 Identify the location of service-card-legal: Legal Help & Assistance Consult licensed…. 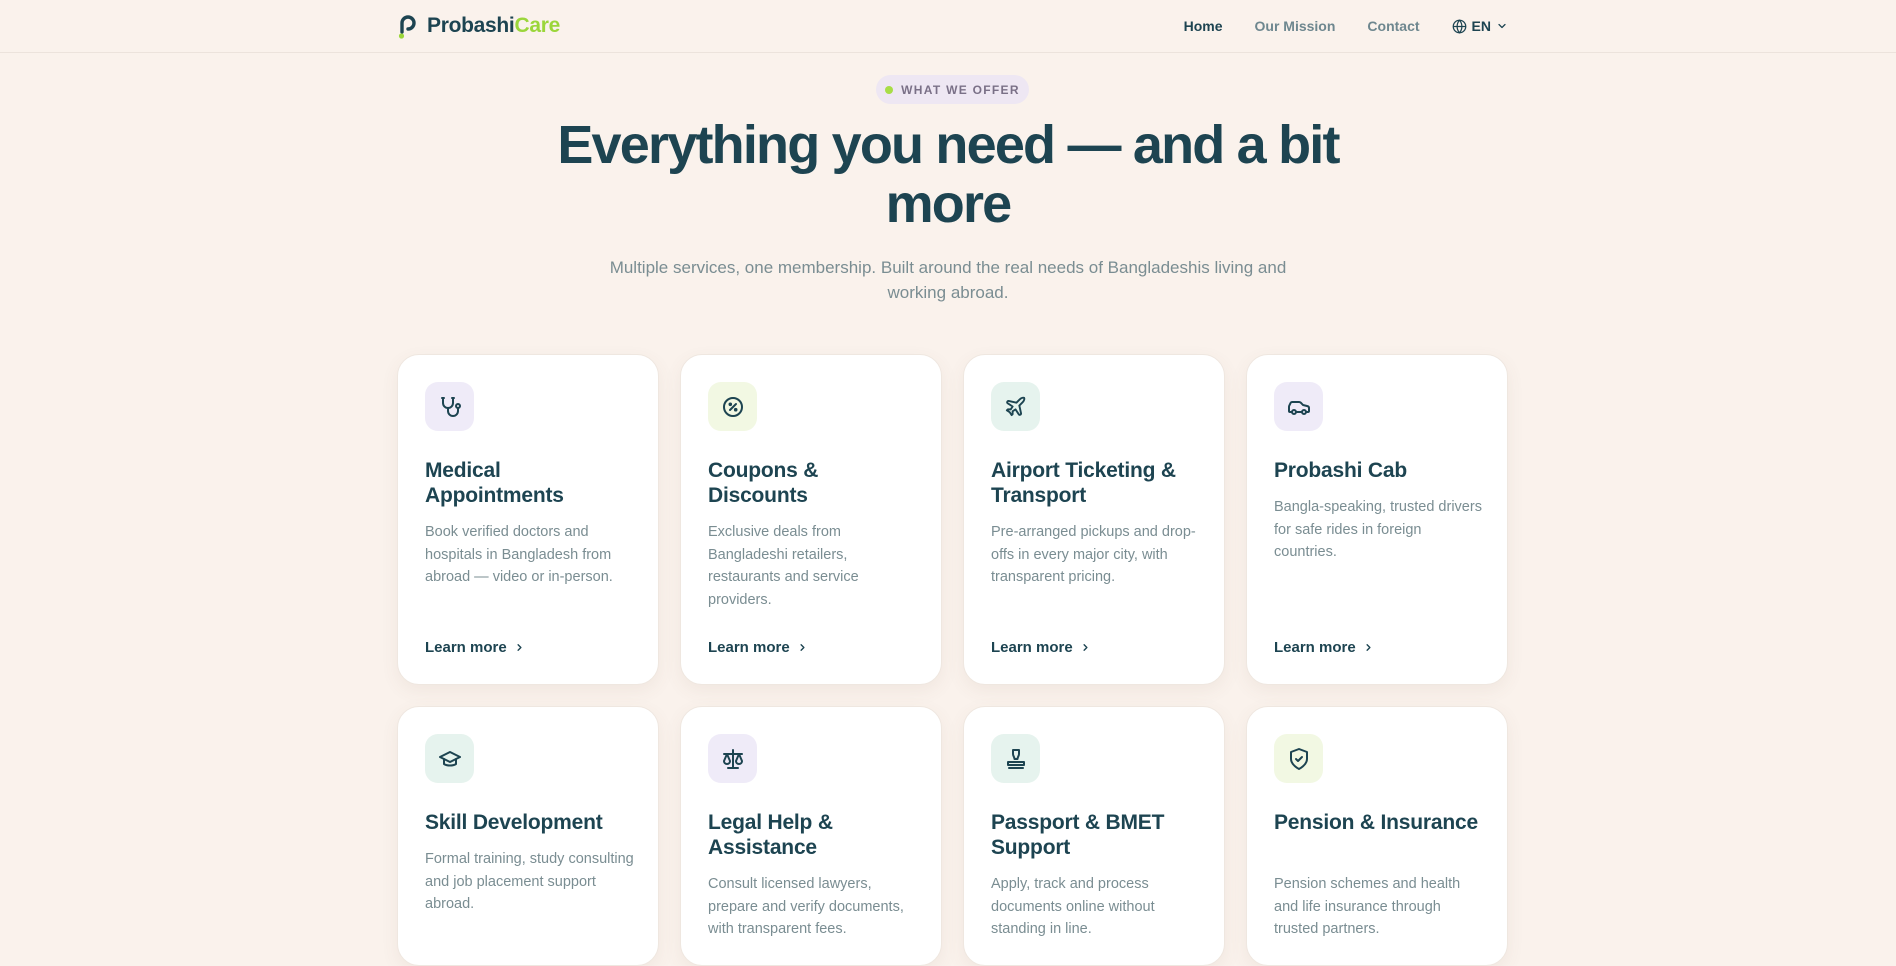
(811, 836).